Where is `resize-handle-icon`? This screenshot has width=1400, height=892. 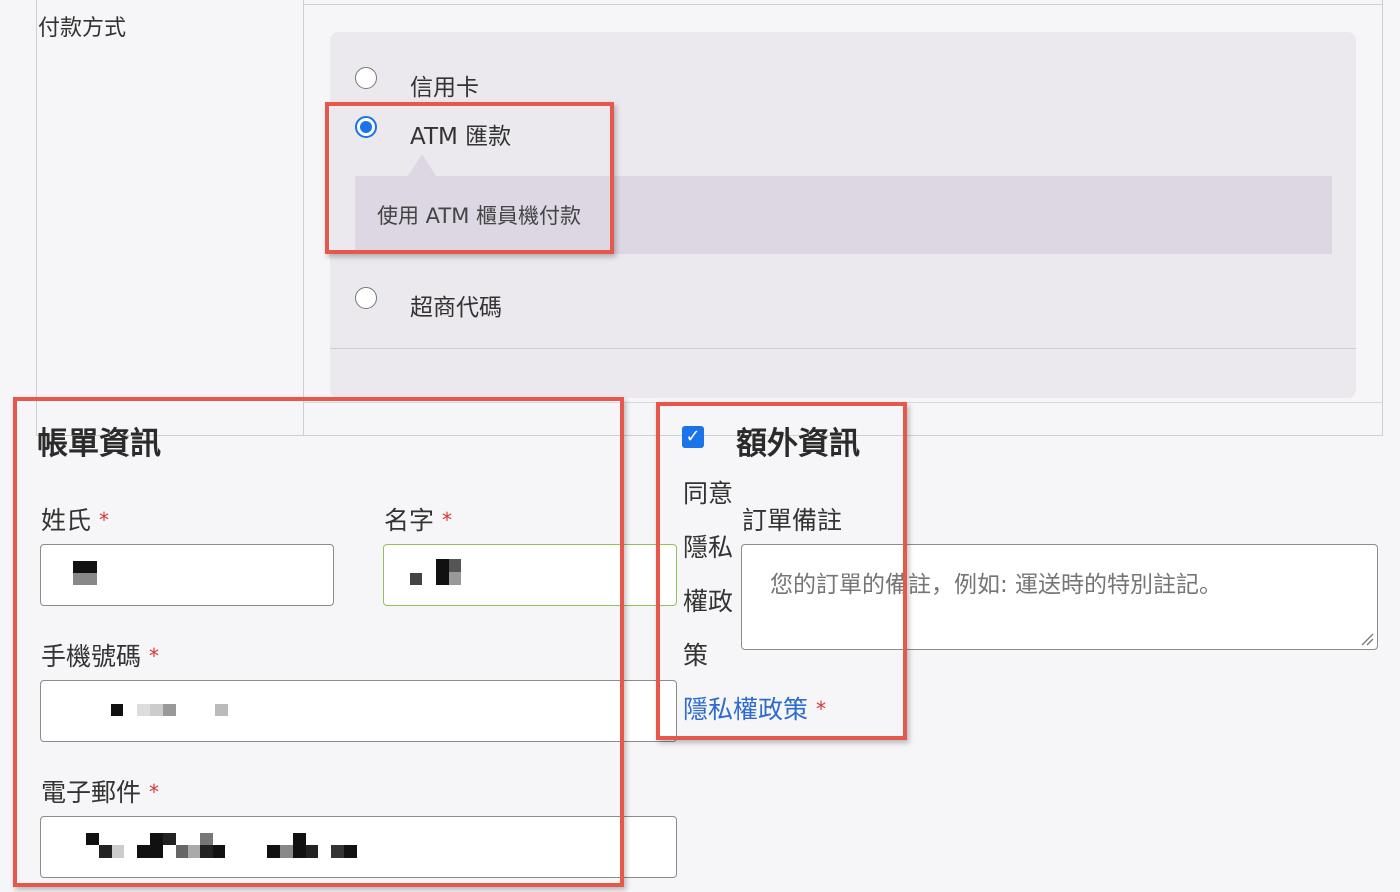 resize-handle-icon is located at coordinates (1367, 639).